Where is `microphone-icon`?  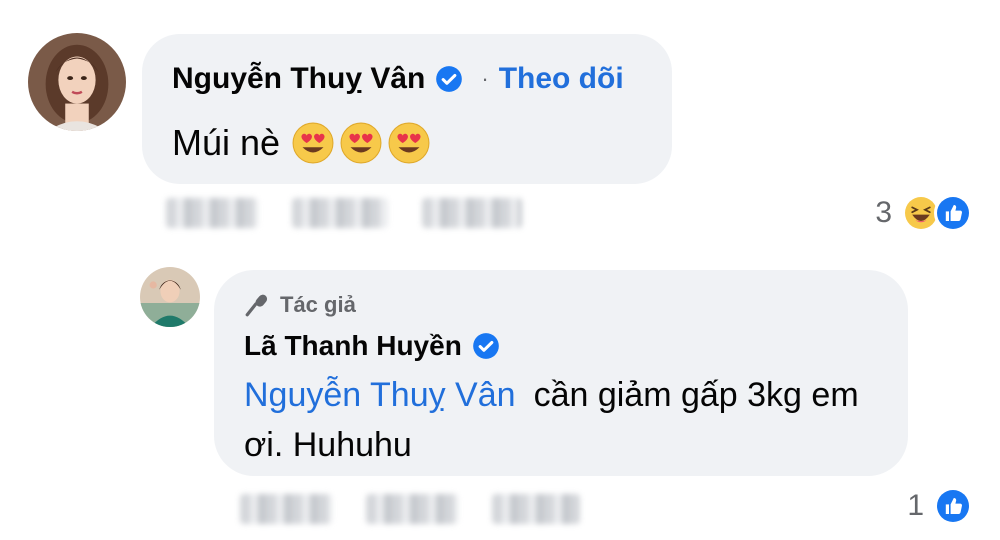 microphone-icon is located at coordinates (257, 305).